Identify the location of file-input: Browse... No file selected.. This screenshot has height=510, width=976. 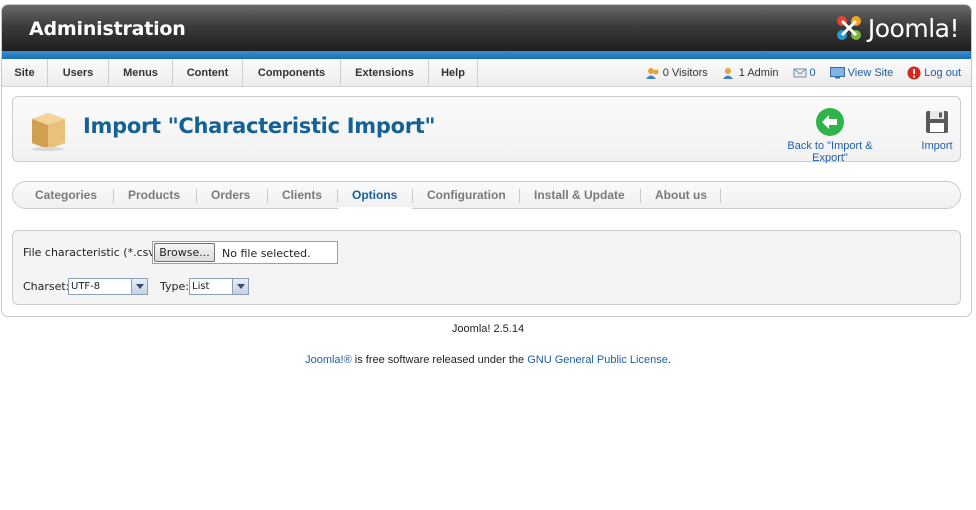
(245, 252).